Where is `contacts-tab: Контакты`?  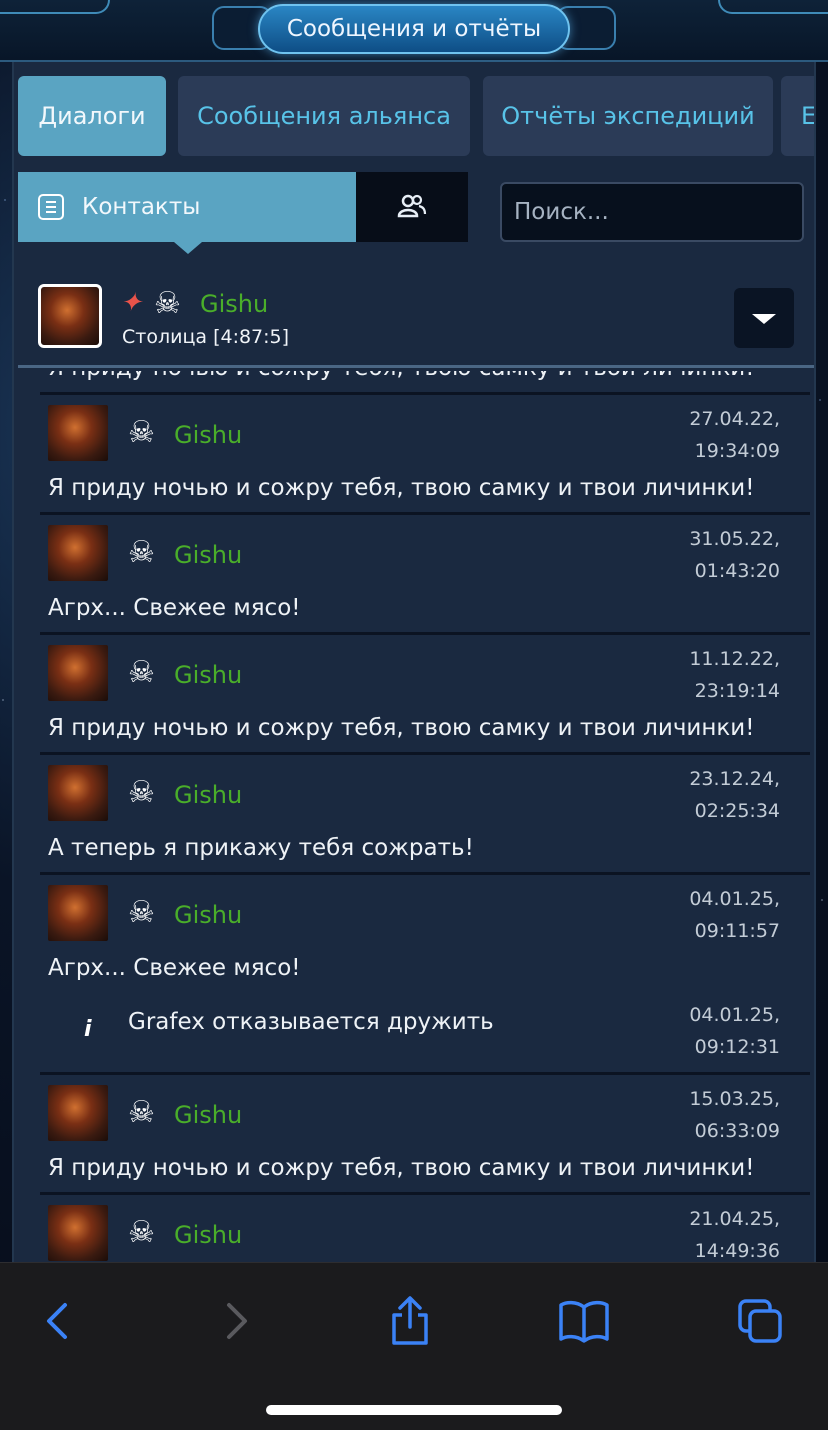 contacts-tab: Контакты is located at coordinates (187, 207).